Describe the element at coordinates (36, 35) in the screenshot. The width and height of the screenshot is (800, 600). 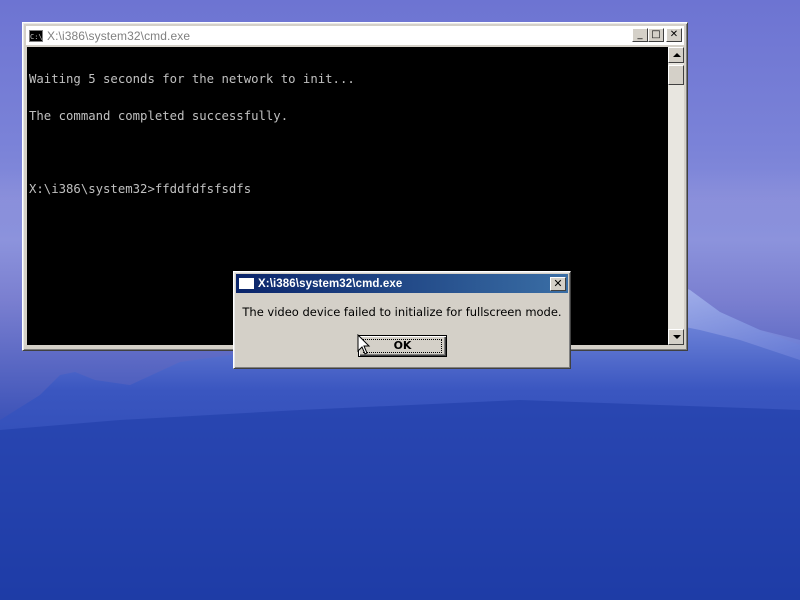
I see `cmd-icon: C:\` at that location.